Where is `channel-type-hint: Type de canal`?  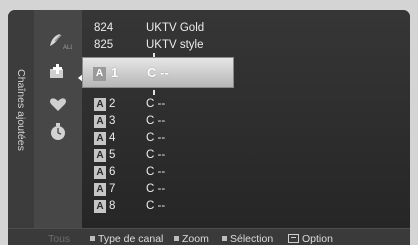 channel-type-hint: Type de canal is located at coordinates (126, 239).